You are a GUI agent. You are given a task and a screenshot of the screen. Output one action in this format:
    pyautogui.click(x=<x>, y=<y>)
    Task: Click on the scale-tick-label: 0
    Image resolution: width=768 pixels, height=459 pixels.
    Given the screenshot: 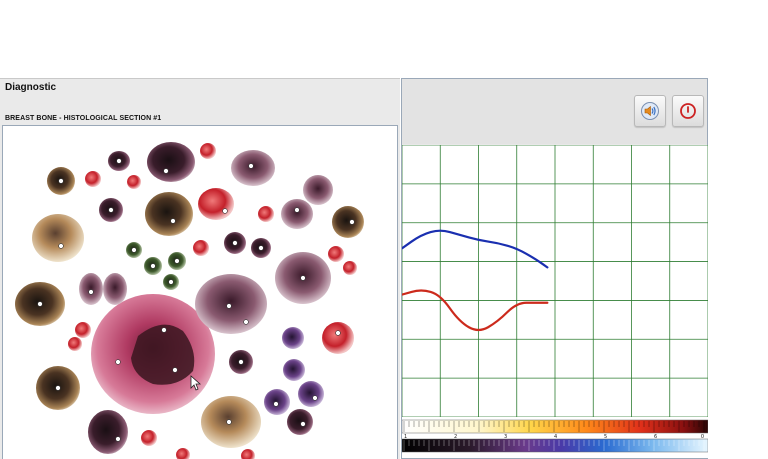 What is the action you would take?
    pyautogui.click(x=702, y=437)
    